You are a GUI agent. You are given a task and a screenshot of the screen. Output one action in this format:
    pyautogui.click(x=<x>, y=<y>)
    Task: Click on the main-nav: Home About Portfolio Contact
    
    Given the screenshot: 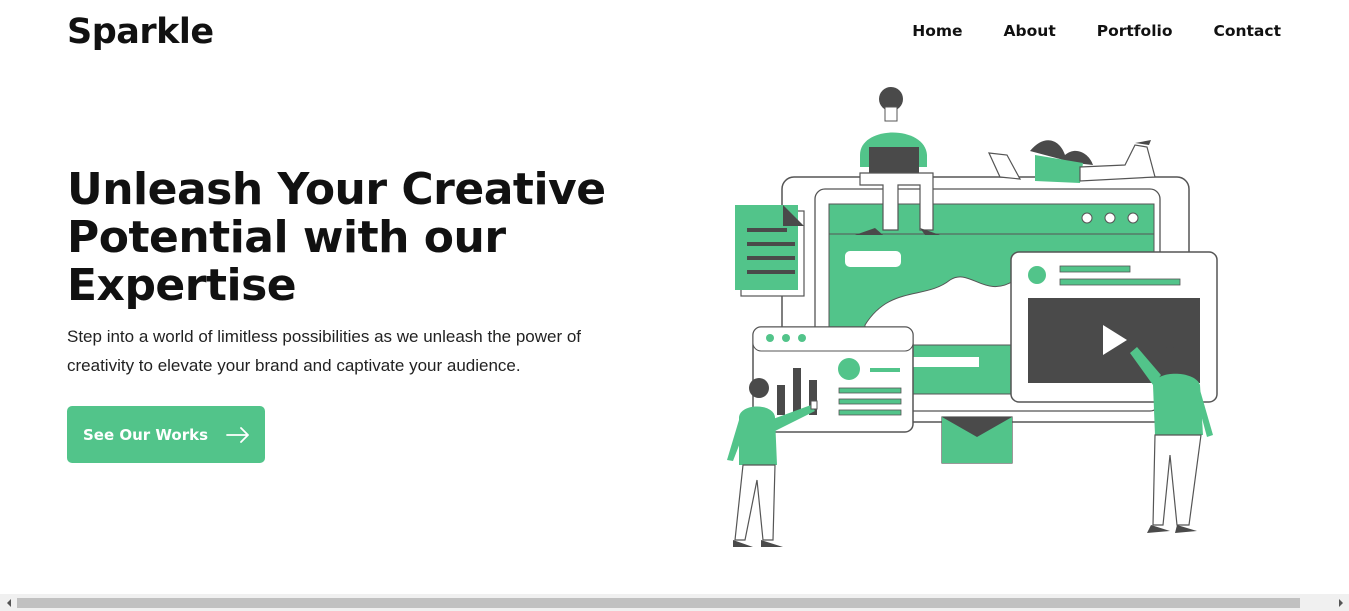 What is the action you would take?
    pyautogui.click(x=1096, y=31)
    